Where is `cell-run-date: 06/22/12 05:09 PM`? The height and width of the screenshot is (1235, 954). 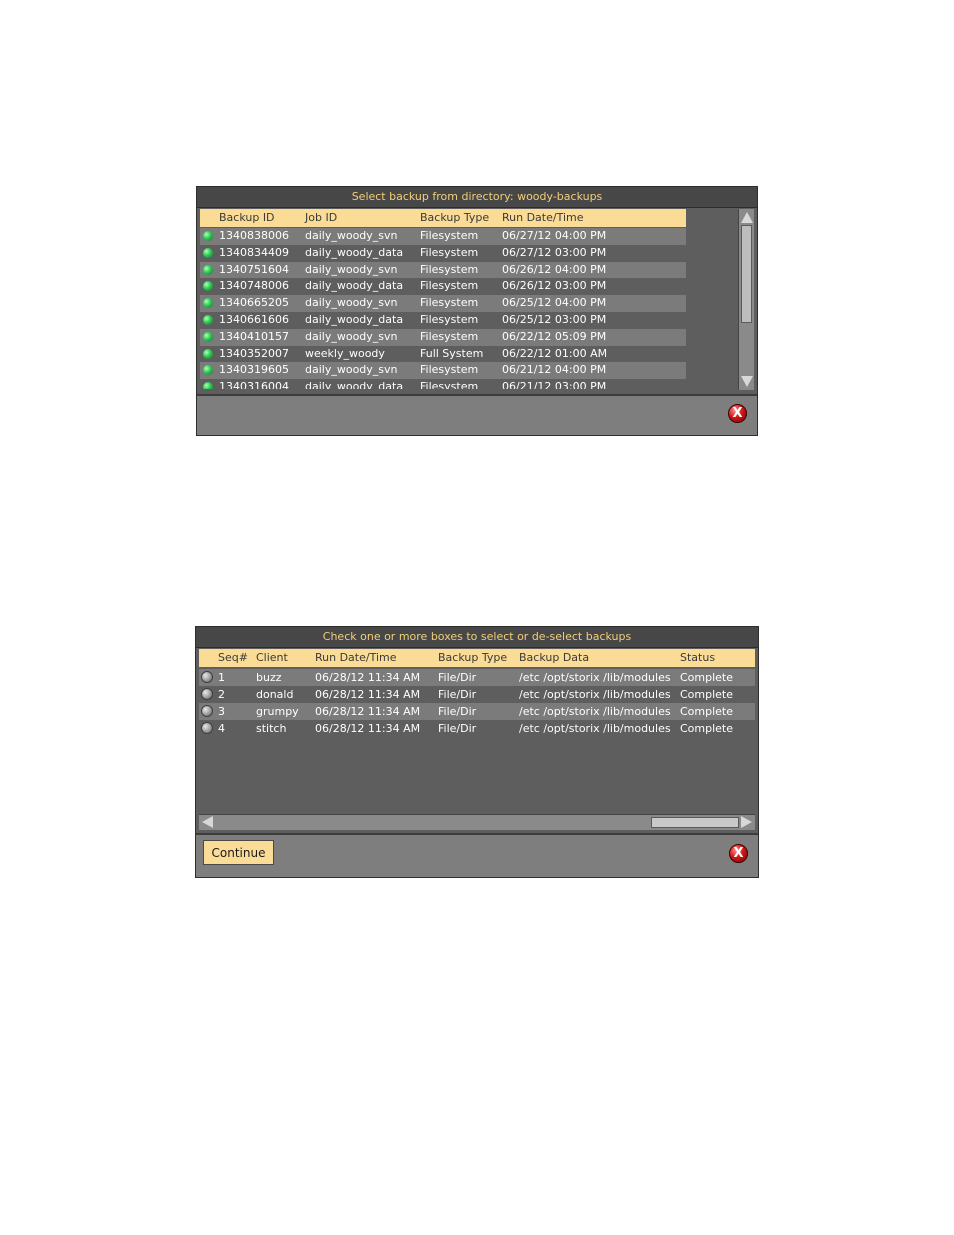
cell-run-date: 06/22/12 05:09 PM is located at coordinates (554, 336).